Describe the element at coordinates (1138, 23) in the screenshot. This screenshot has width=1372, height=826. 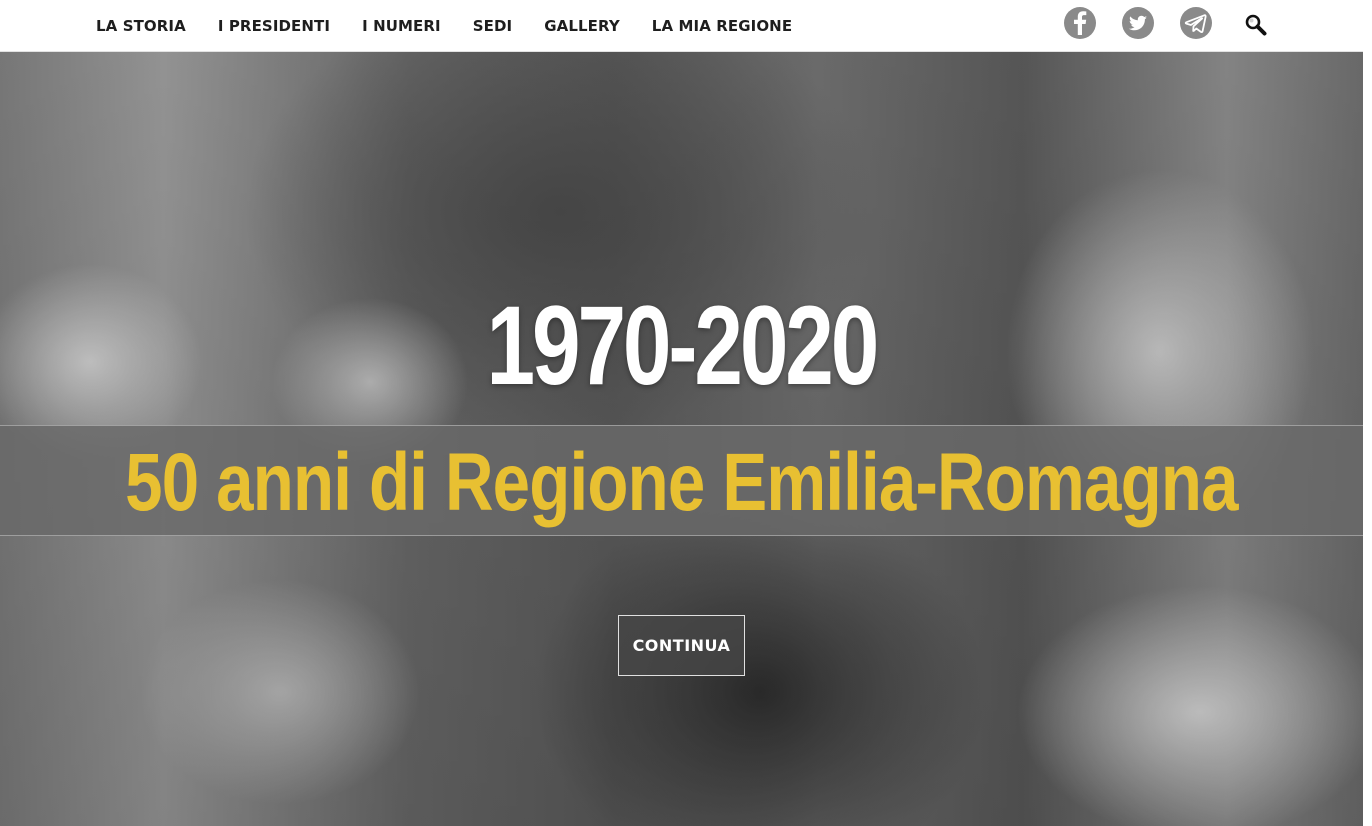
I see `twitter-icon` at that location.